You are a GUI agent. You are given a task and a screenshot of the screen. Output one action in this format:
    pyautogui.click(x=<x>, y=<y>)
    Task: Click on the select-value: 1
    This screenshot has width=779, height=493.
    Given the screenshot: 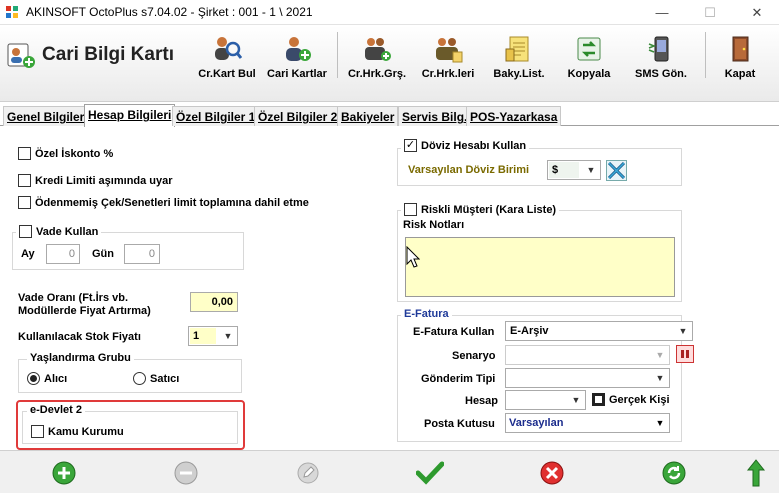 What is the action you would take?
    pyautogui.click(x=203, y=336)
    